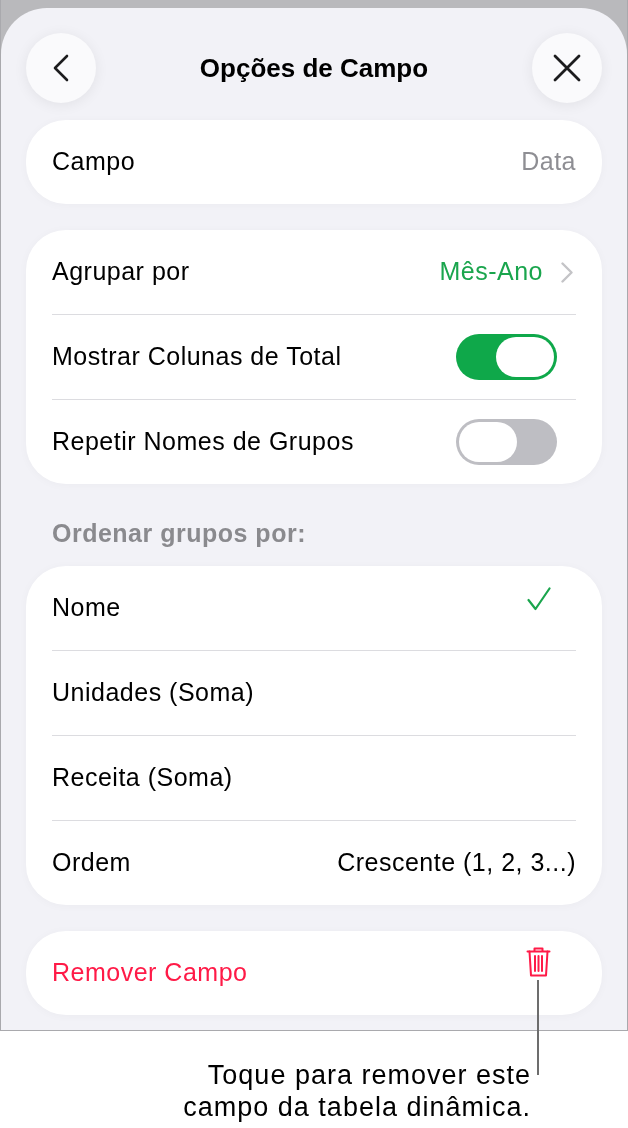 This screenshot has width=628, height=1128. I want to click on trash-icon, so click(538, 962).